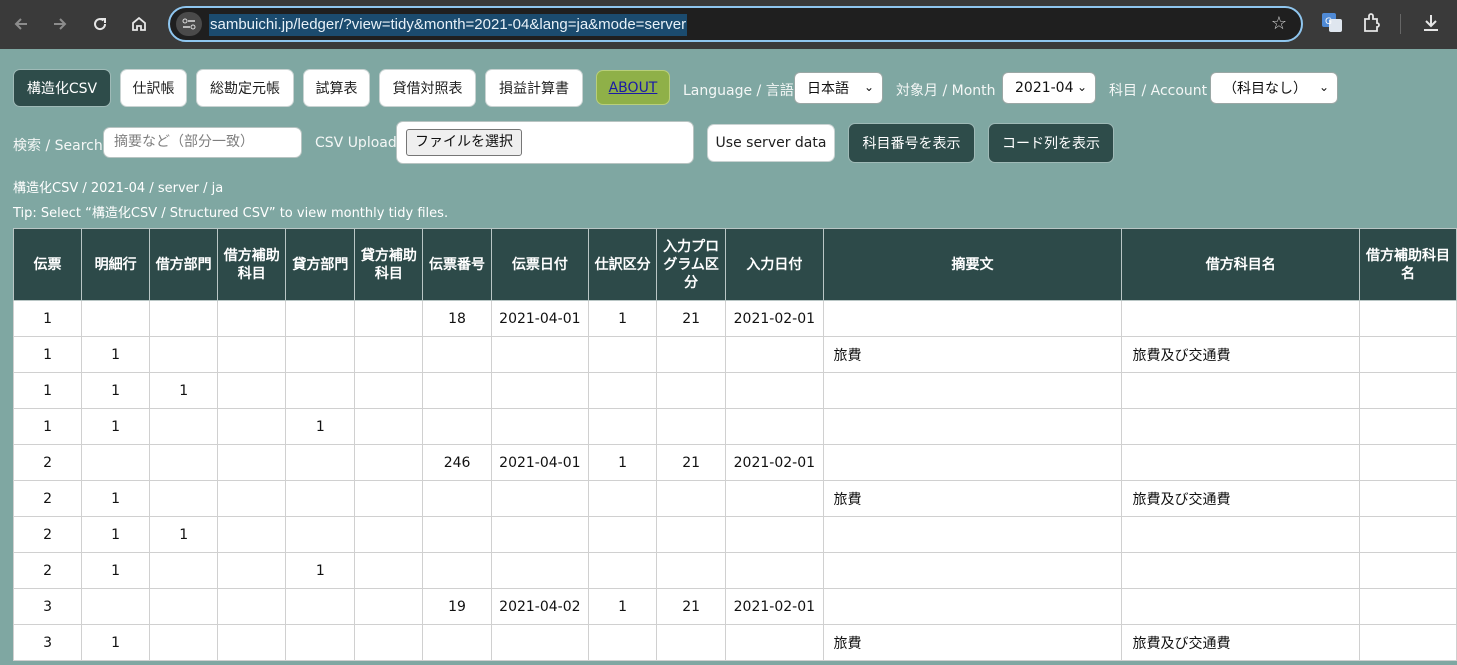  What do you see at coordinates (1081, 87) in the screenshot?
I see `chevron-down-icon: ⌄` at bounding box center [1081, 87].